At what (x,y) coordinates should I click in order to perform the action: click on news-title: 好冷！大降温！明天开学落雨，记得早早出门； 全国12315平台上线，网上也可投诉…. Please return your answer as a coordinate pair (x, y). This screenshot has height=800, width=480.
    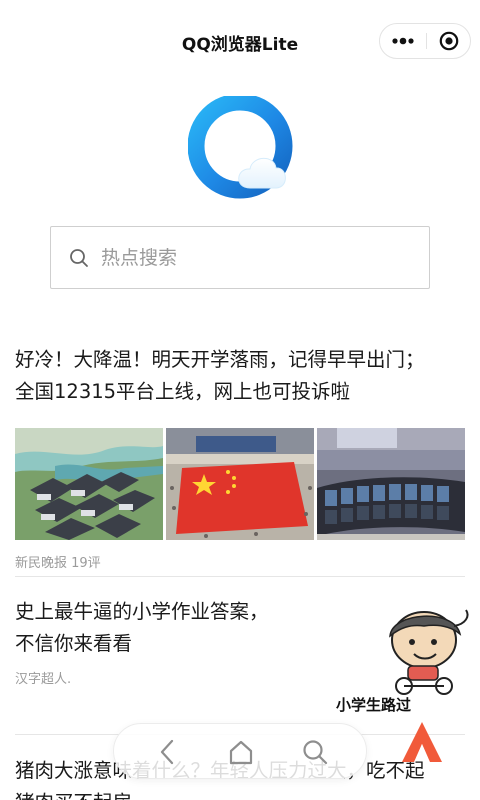
    Looking at the image, I should click on (240, 376).